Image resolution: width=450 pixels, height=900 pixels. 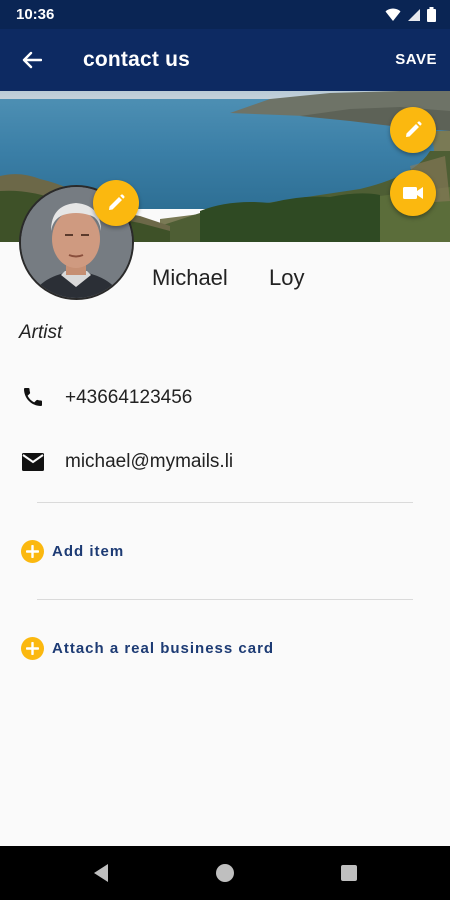 I want to click on page-title: contact us, so click(x=137, y=59).